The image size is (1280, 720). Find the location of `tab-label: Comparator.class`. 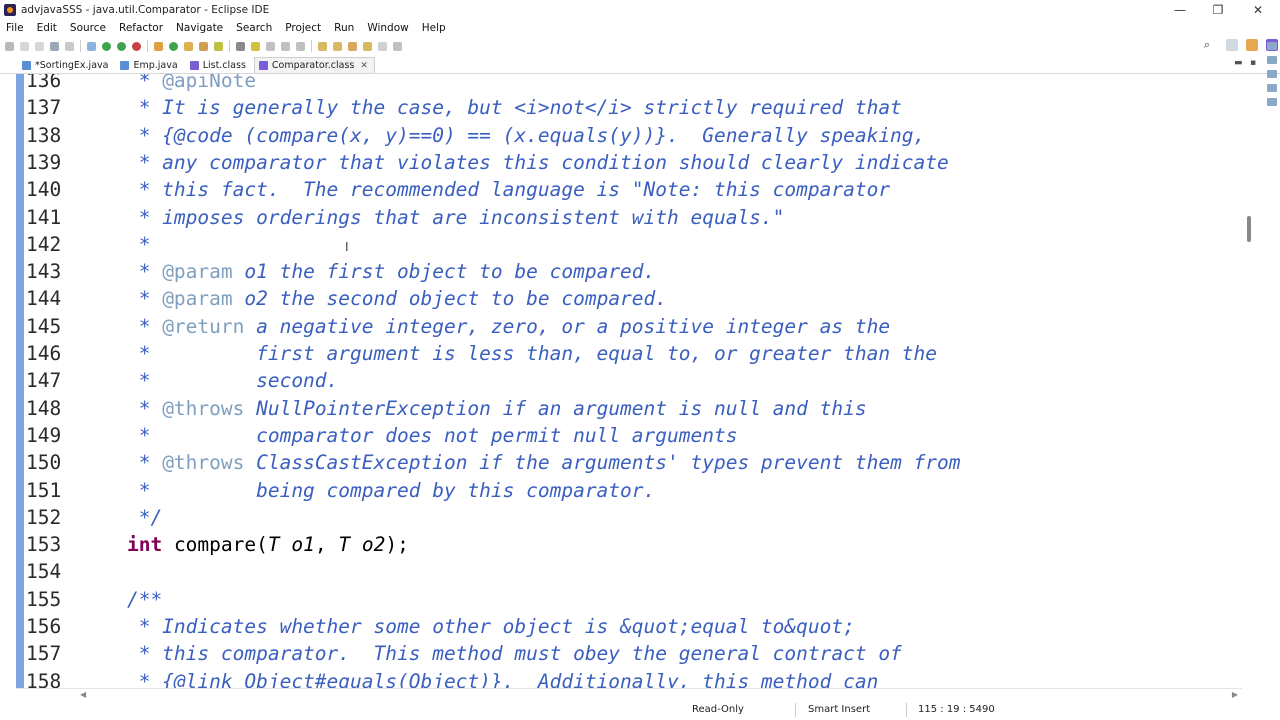

tab-label: Comparator.class is located at coordinates (313, 65).